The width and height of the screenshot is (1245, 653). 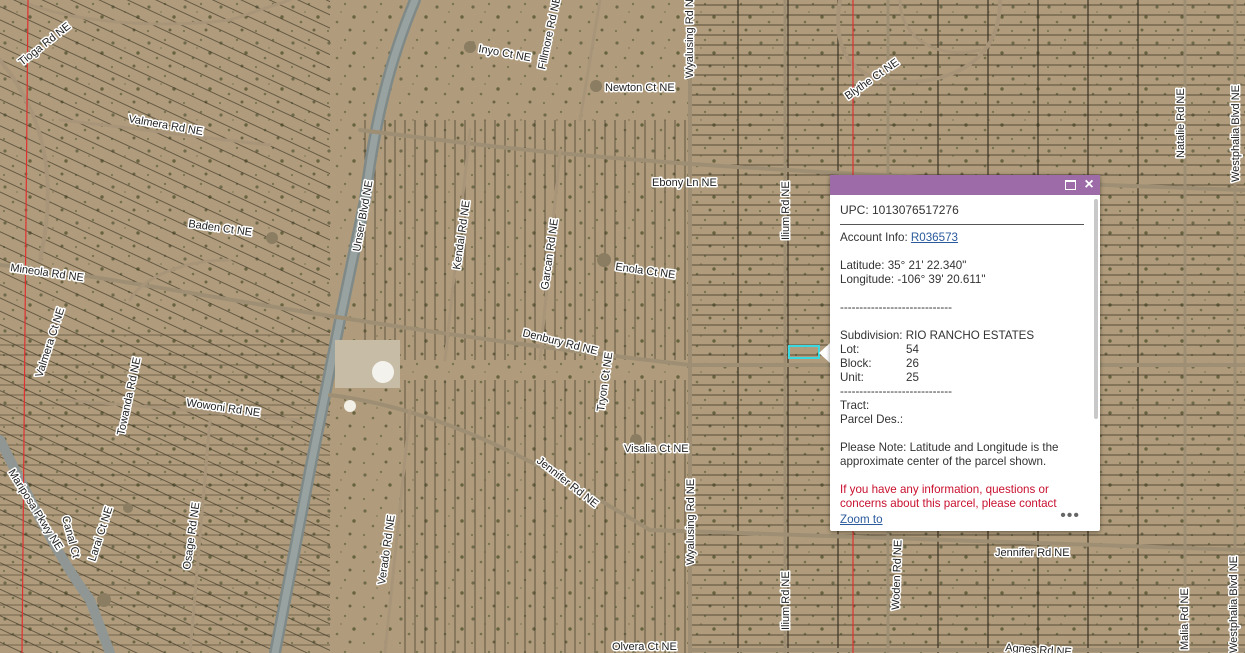 What do you see at coordinates (962, 350) in the screenshot?
I see `lot-row: Lot: 54` at bounding box center [962, 350].